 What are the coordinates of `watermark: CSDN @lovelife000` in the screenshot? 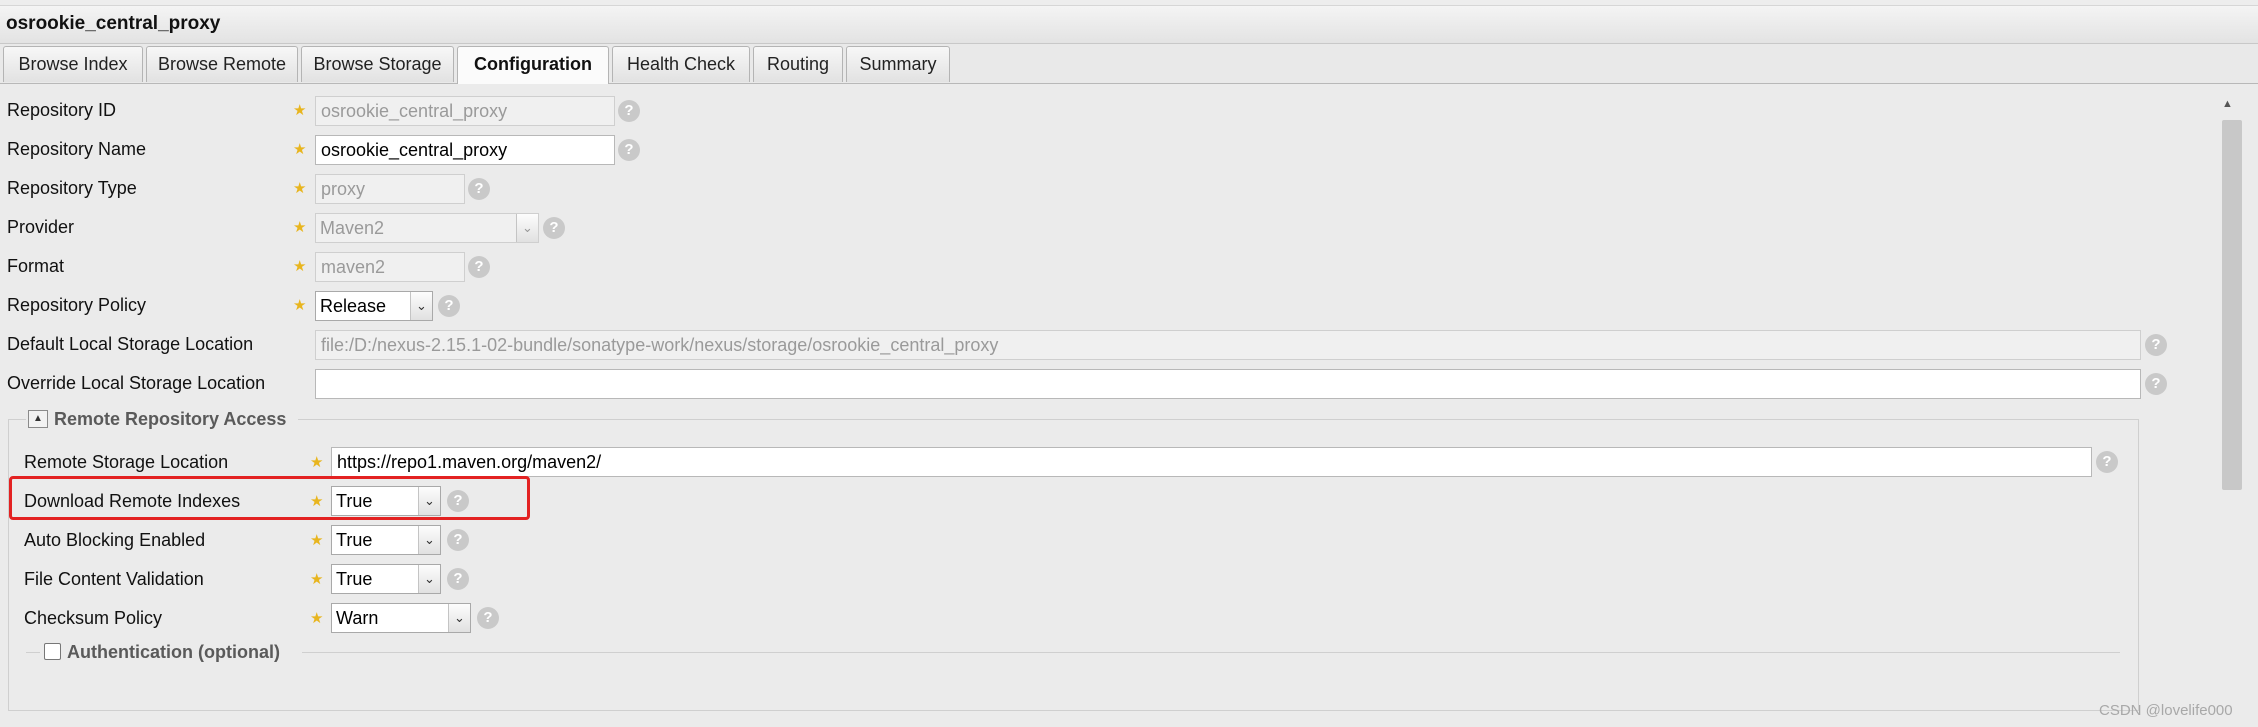 It's located at (2166, 710).